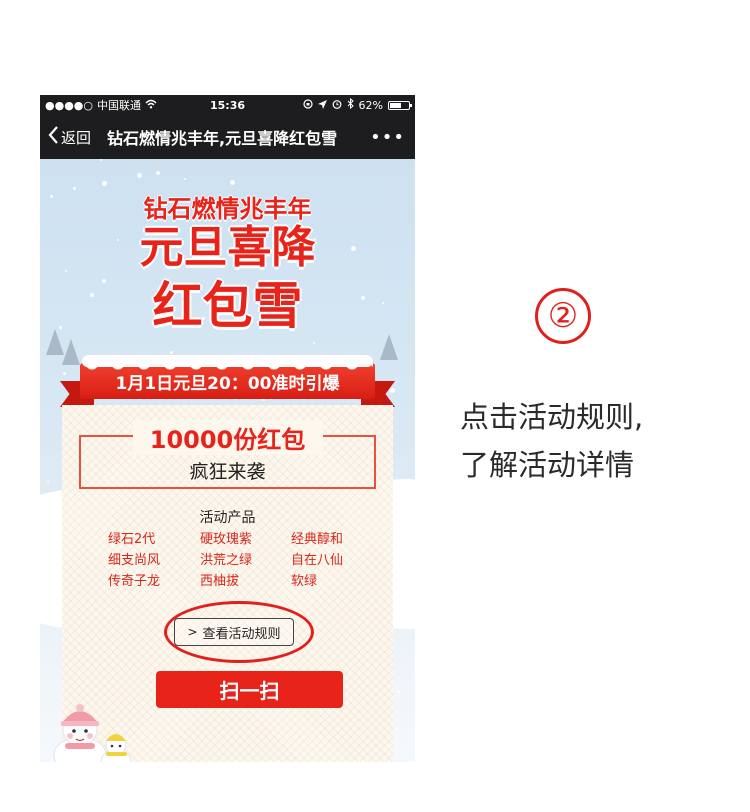  I want to click on page-title: 钻石燃情兆丰年,元旦喜降红包雪, so click(222, 138).